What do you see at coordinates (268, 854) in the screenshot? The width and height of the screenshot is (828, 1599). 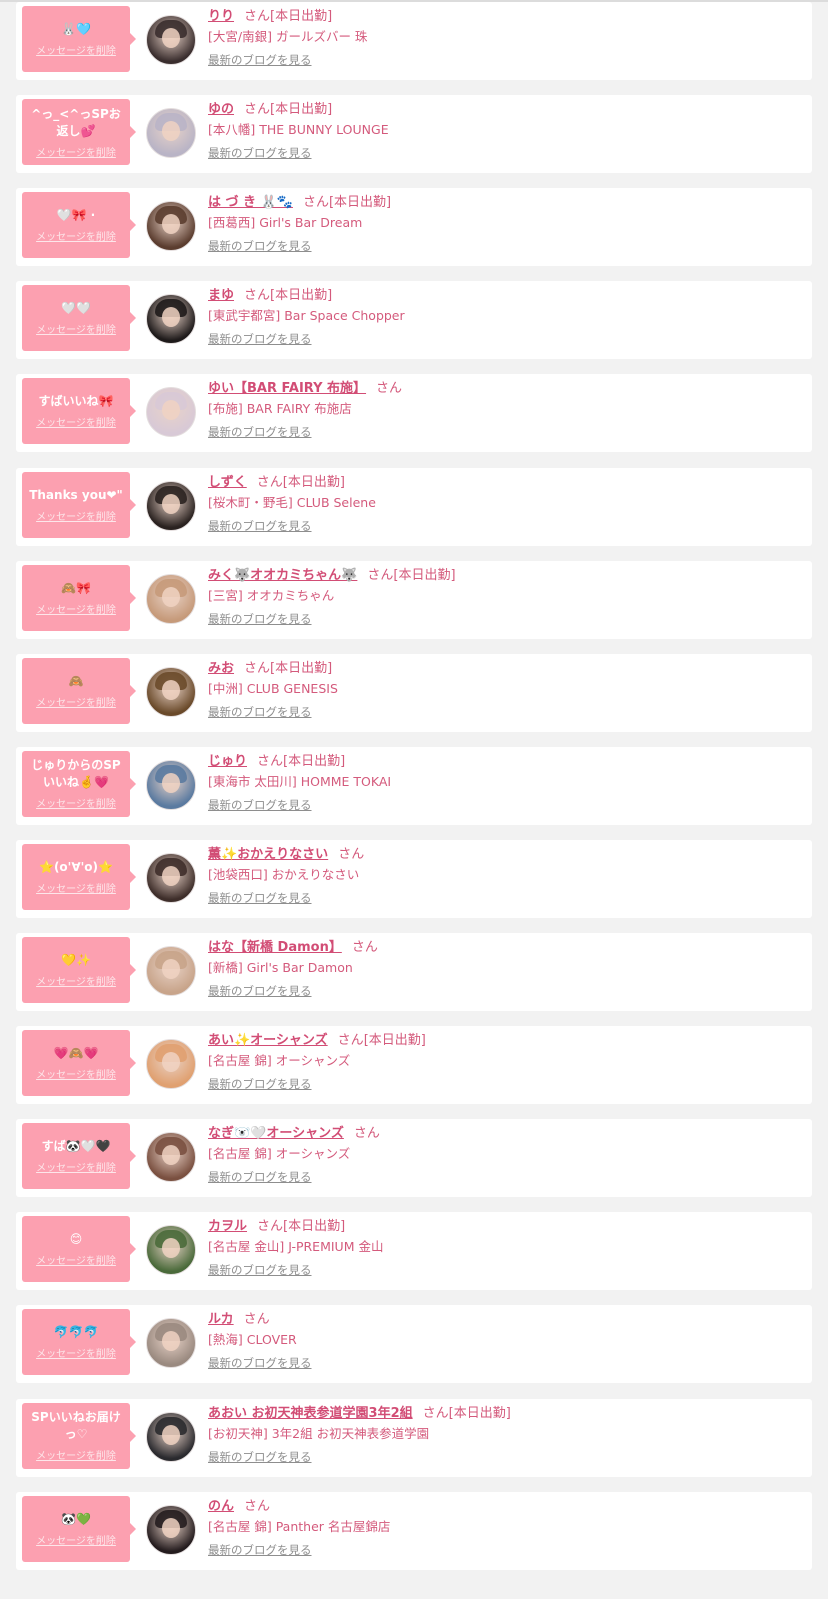 I see `cast-name-link: 薫✨おかえりなさい` at bounding box center [268, 854].